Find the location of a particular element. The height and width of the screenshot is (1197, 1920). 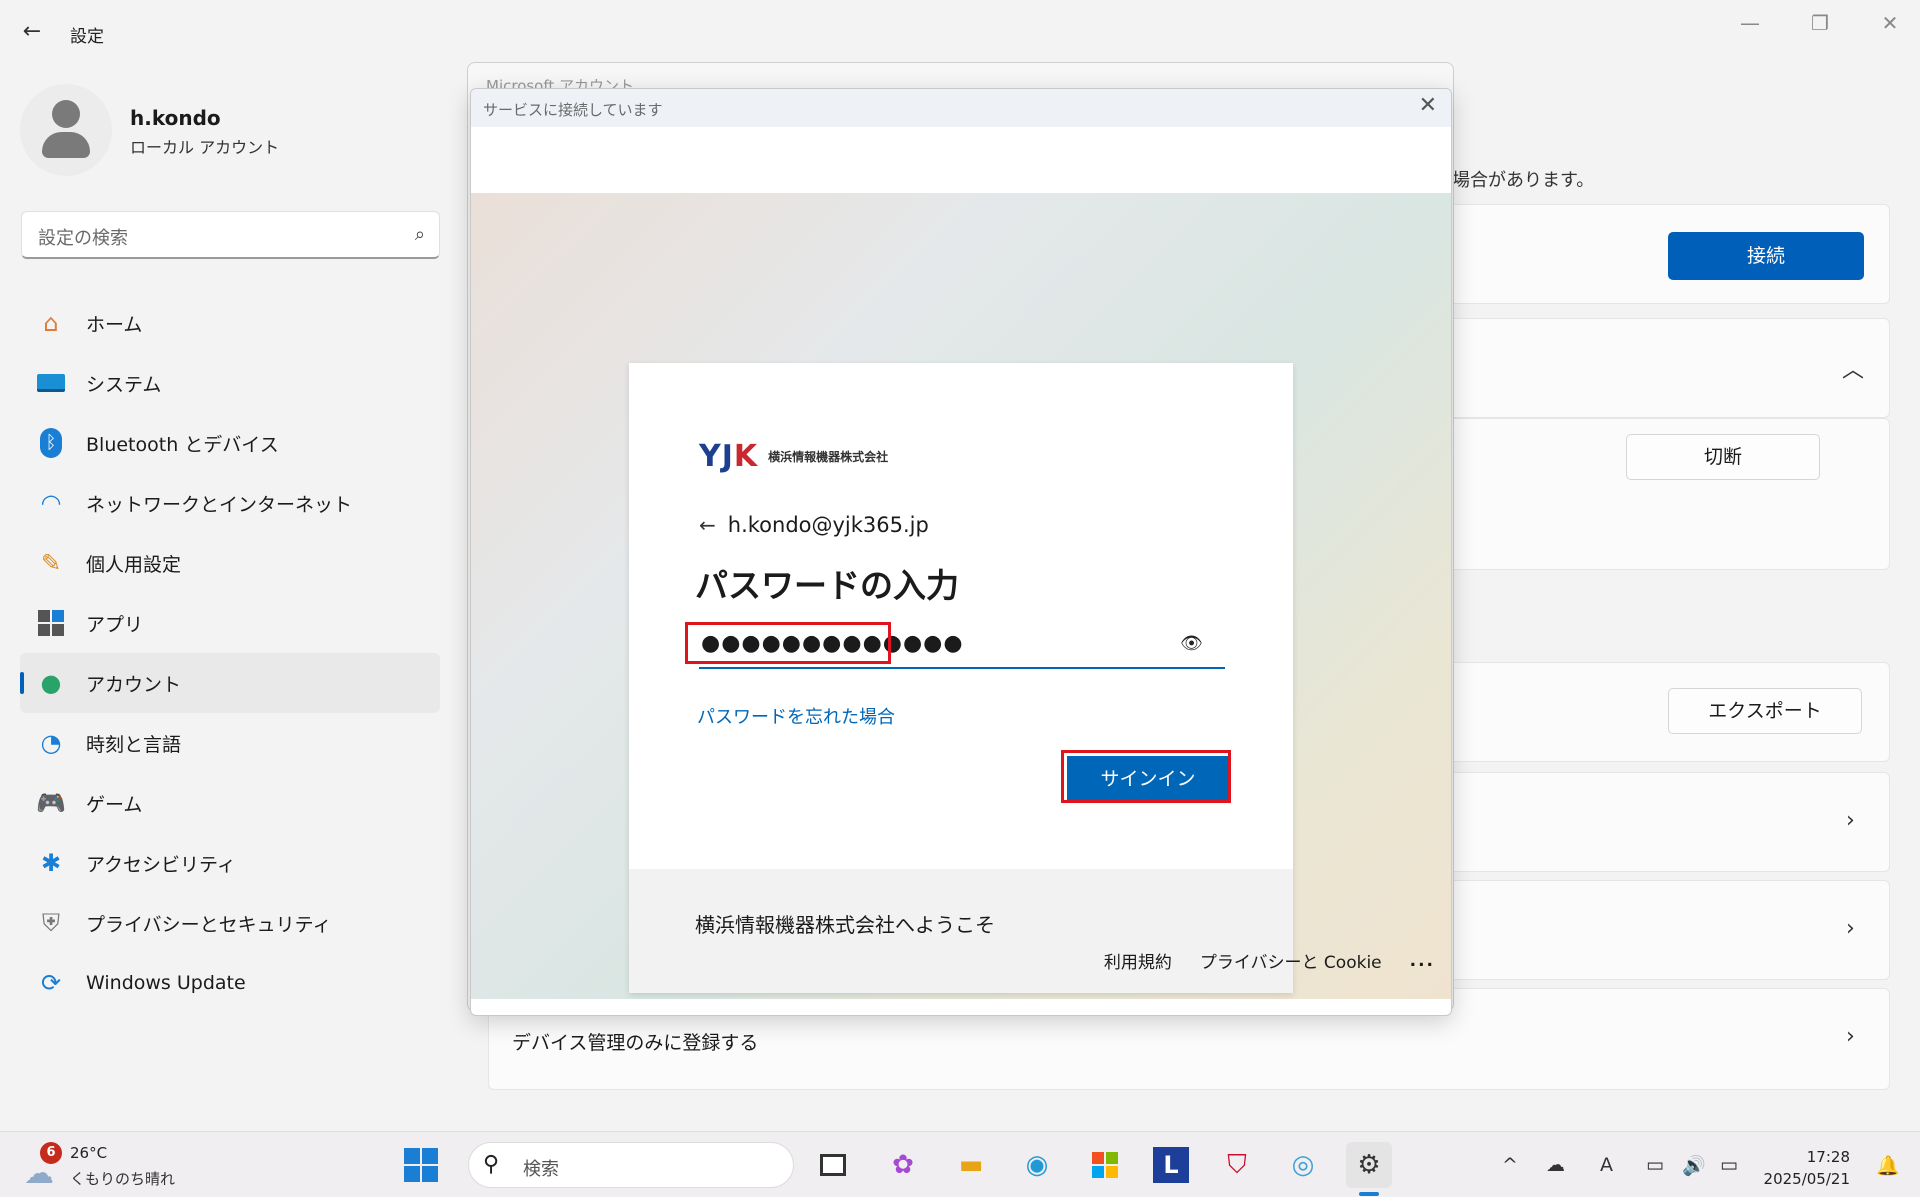

settings-app-icon: ⚙ is located at coordinates (1369, 1165).